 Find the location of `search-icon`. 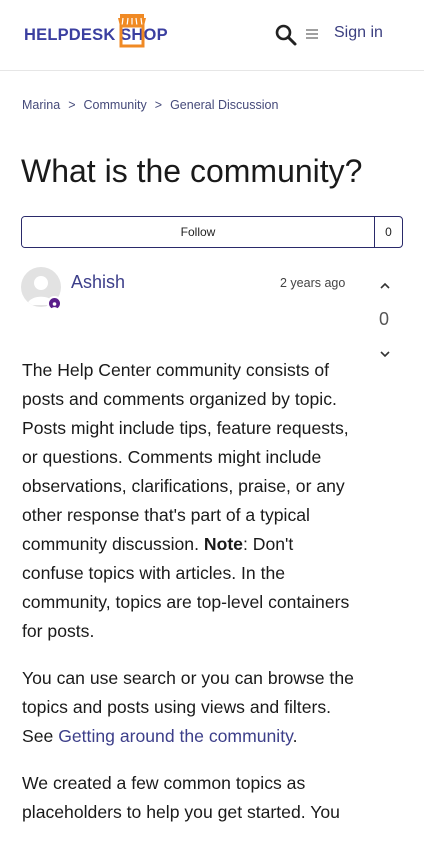

search-icon is located at coordinates (286, 35).